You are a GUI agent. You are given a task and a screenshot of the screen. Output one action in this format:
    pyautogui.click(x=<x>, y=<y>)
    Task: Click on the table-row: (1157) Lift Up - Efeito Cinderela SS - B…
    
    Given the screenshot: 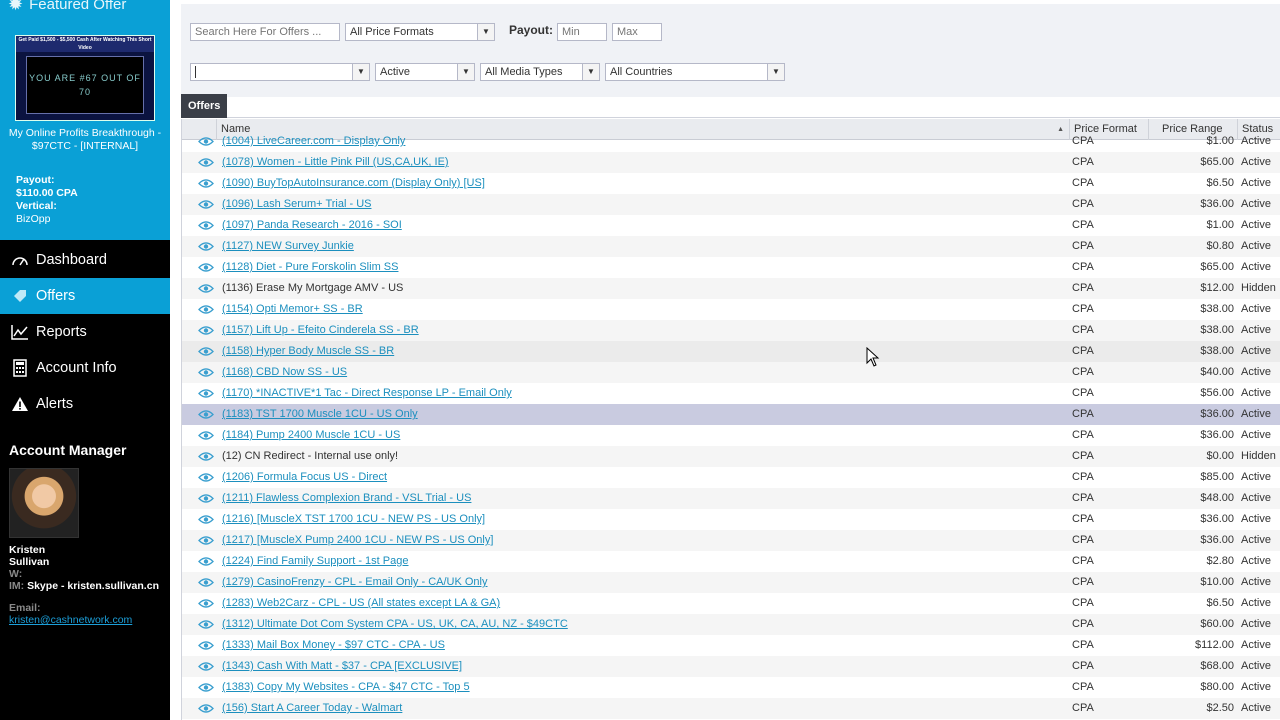 What is the action you would take?
    pyautogui.click(x=731, y=330)
    